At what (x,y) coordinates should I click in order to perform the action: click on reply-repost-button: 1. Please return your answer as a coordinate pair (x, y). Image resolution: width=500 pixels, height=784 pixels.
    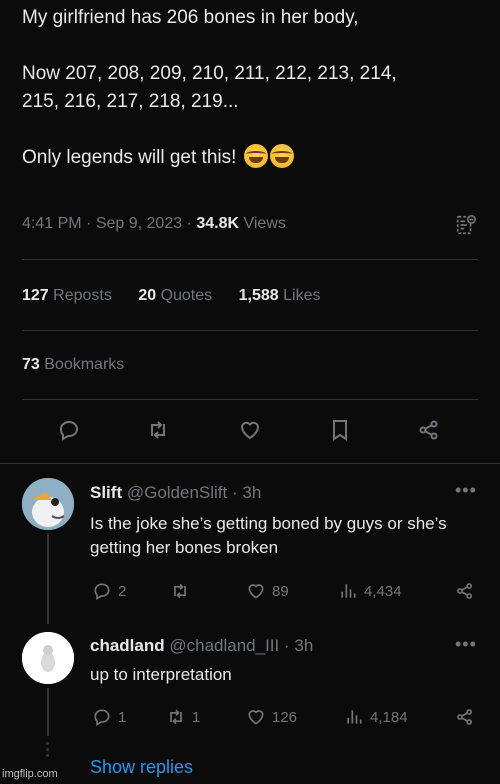
    Looking at the image, I should click on (183, 717).